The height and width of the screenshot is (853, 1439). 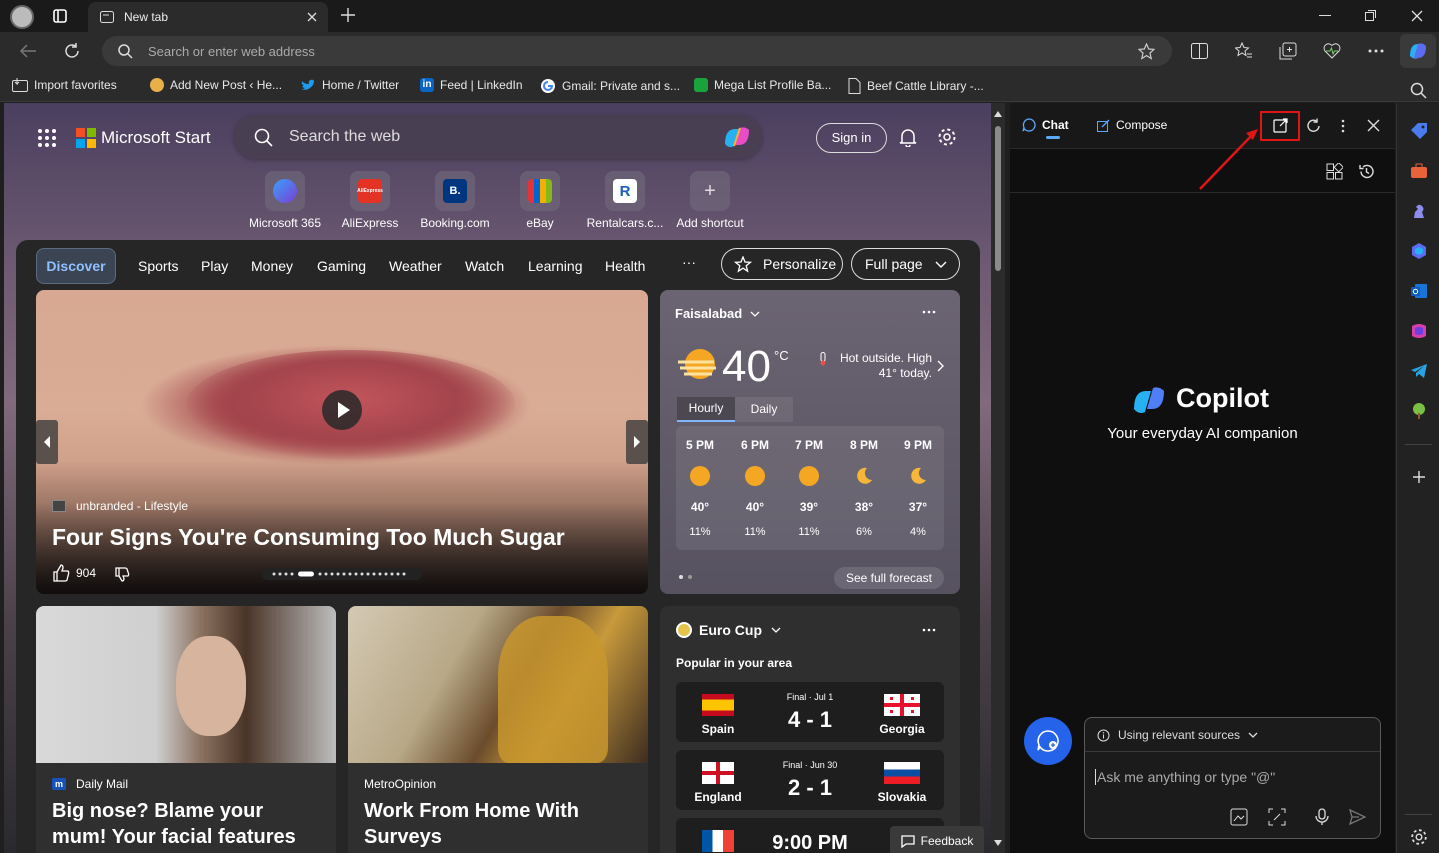 I want to click on shortcut-add: + Add shortcut, so click(x=710, y=200).